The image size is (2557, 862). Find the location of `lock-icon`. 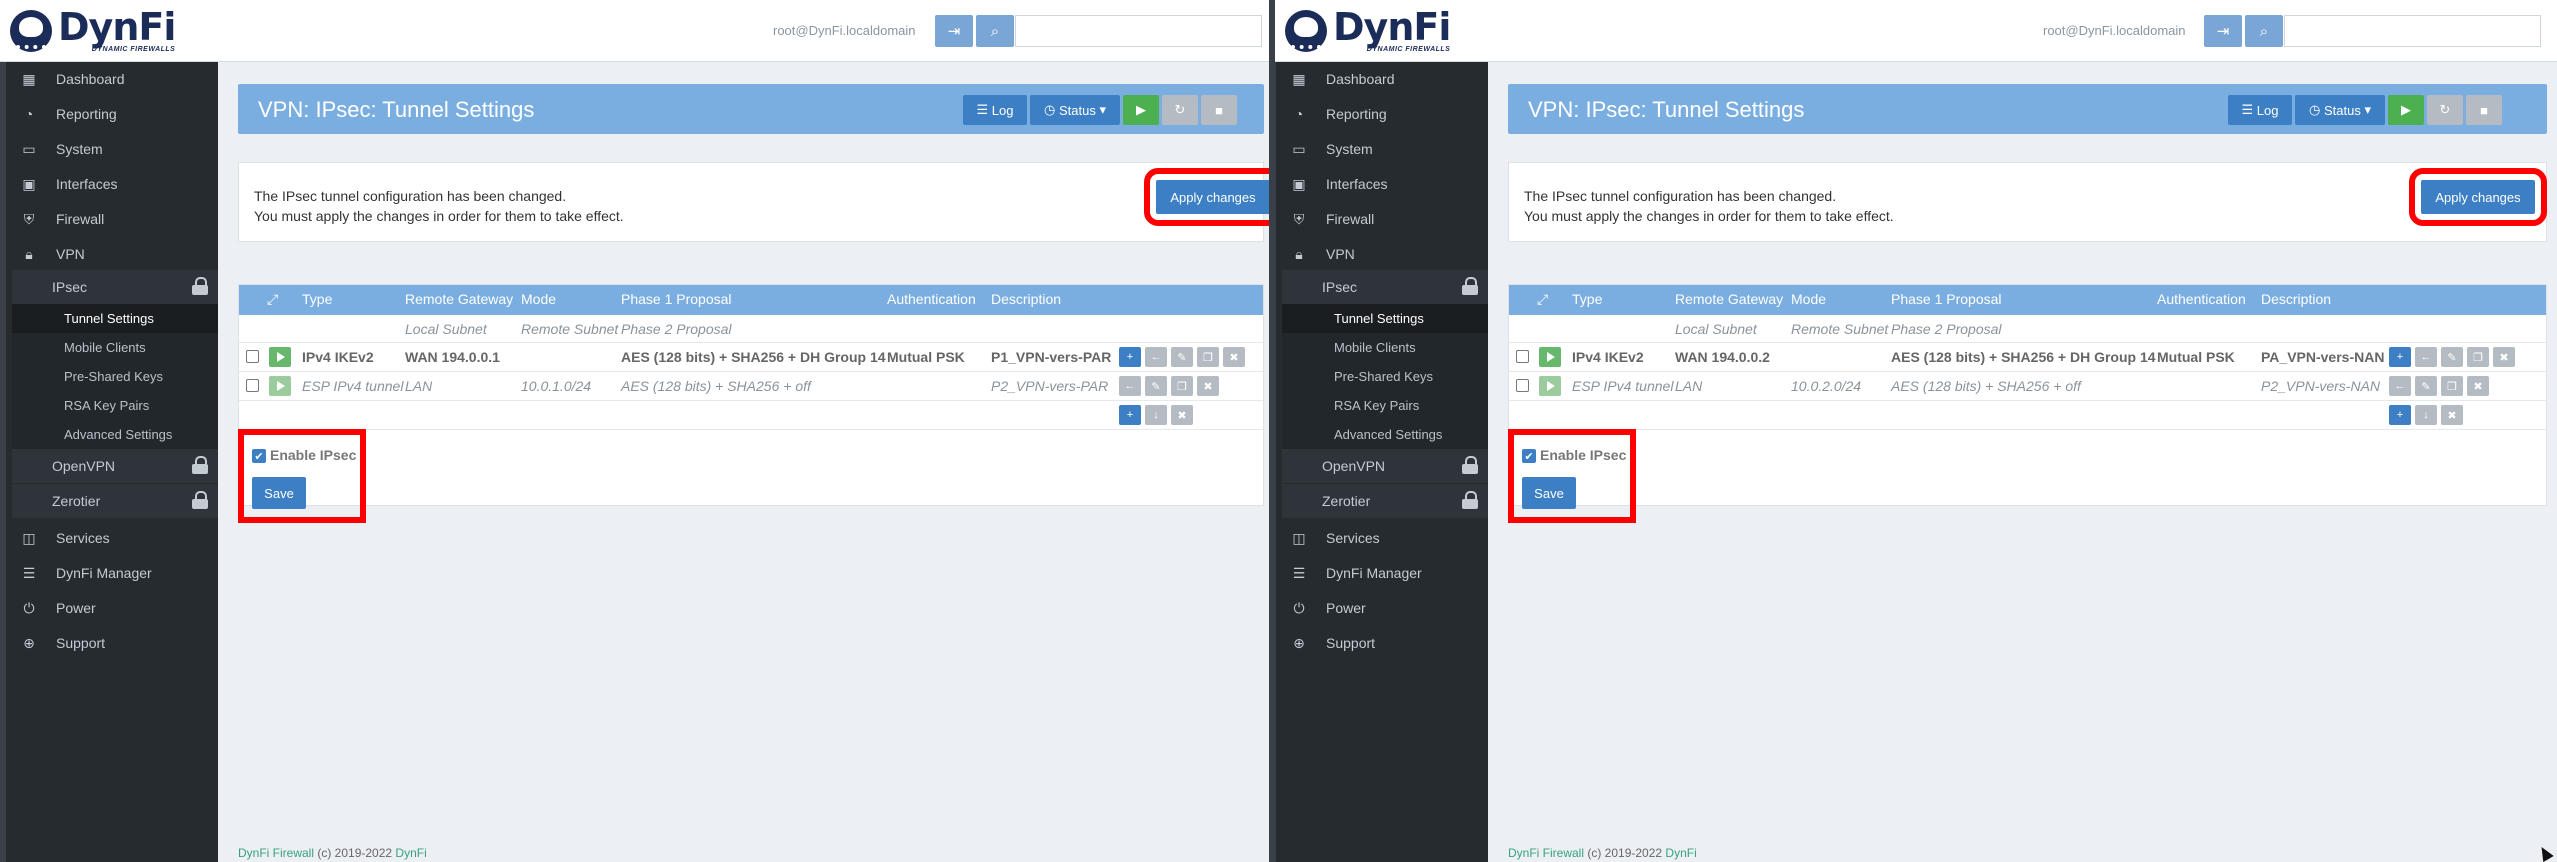

lock-icon is located at coordinates (200, 500).